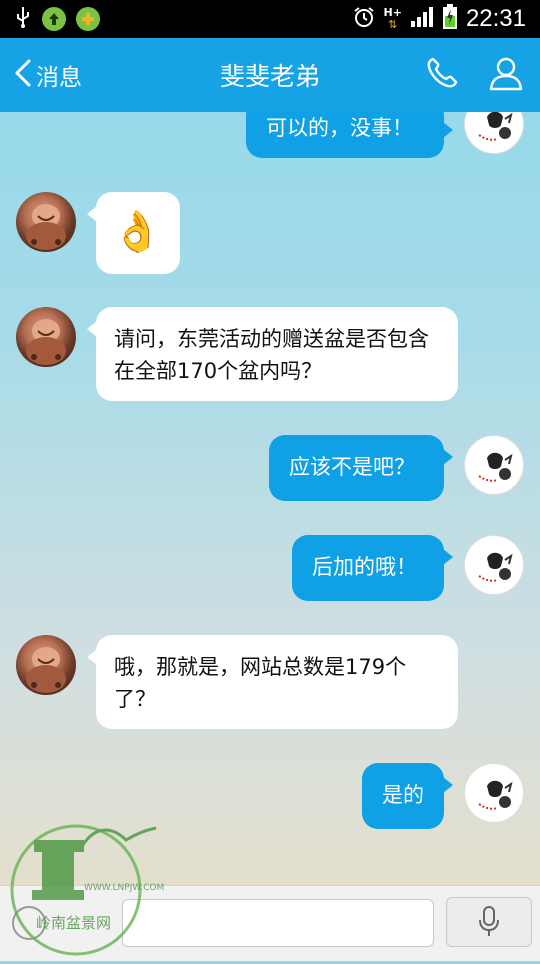 This screenshot has height=964, width=540. Describe the element at coordinates (59, 78) in the screenshot. I see `back-label: 消息` at that location.